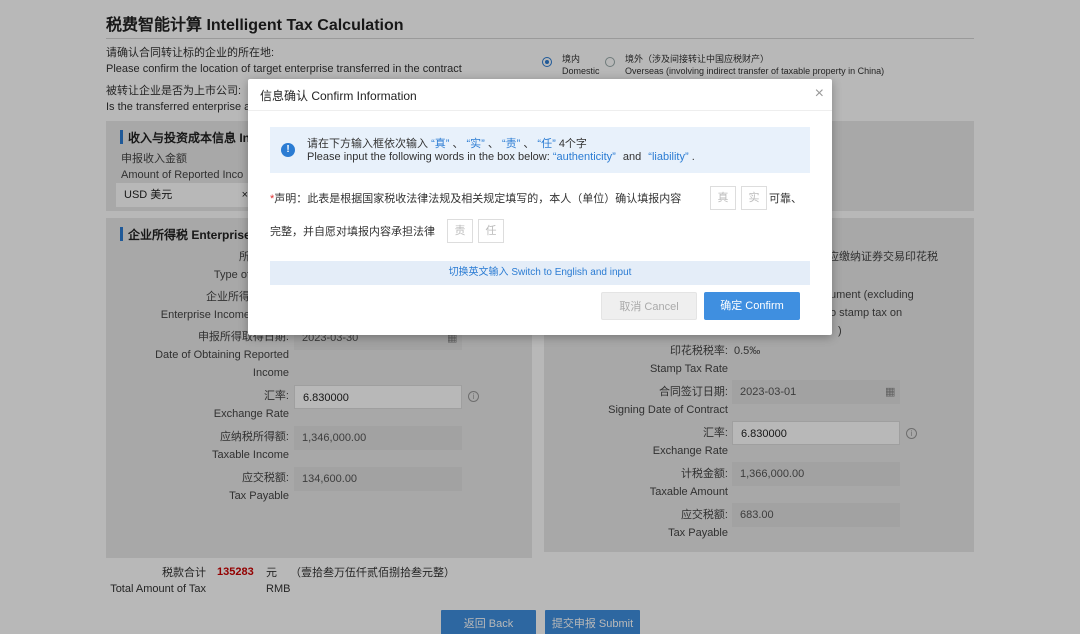  I want to click on declaration-line-2: 完整，并自愿对填报内容承担法律, so click(352, 232).